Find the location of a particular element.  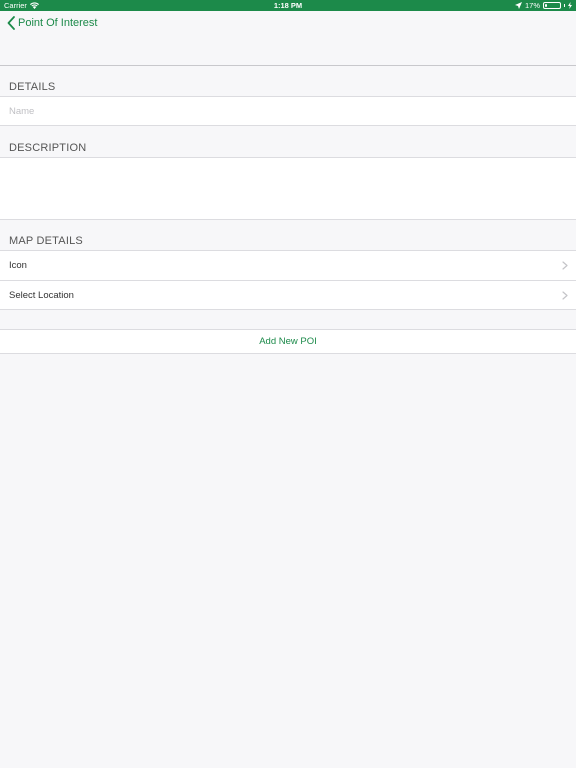

add-new-poi-button: Add New POI is located at coordinates (288, 341).